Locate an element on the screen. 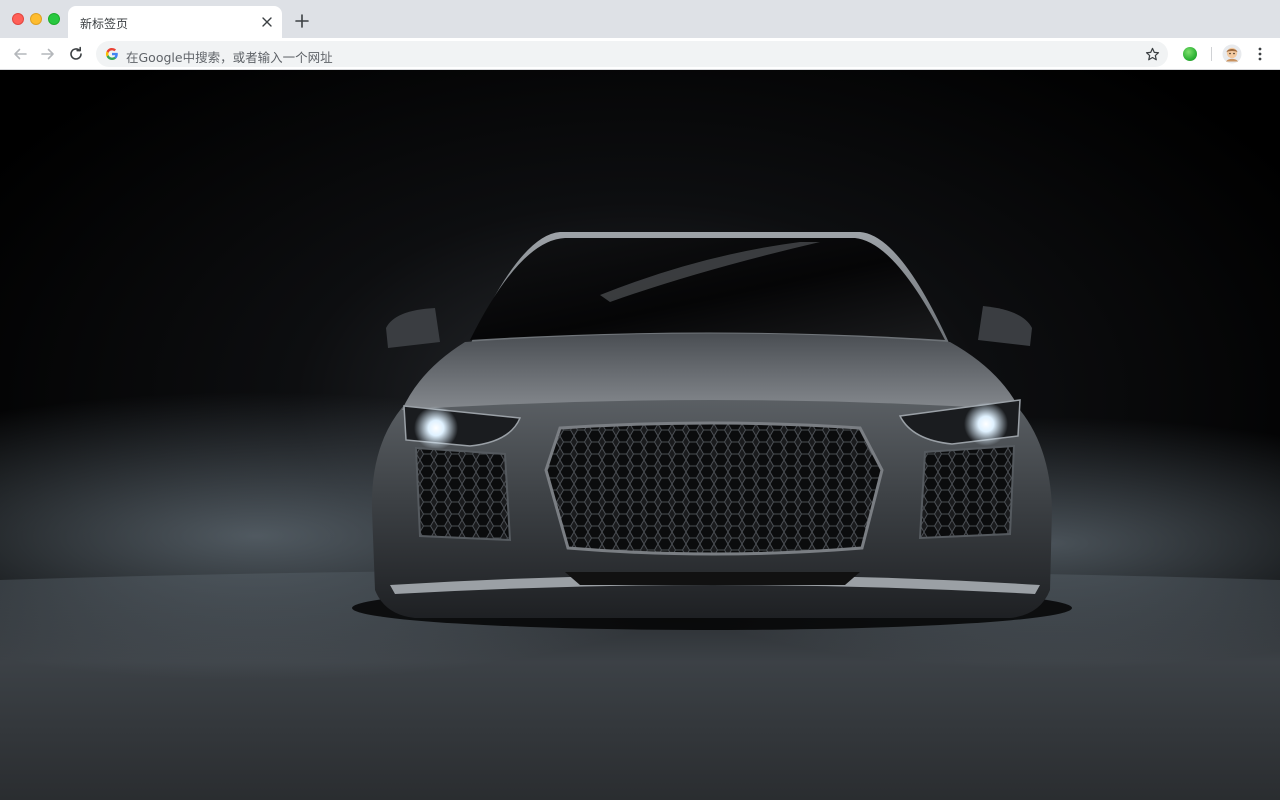  forward-button is located at coordinates (48, 54).